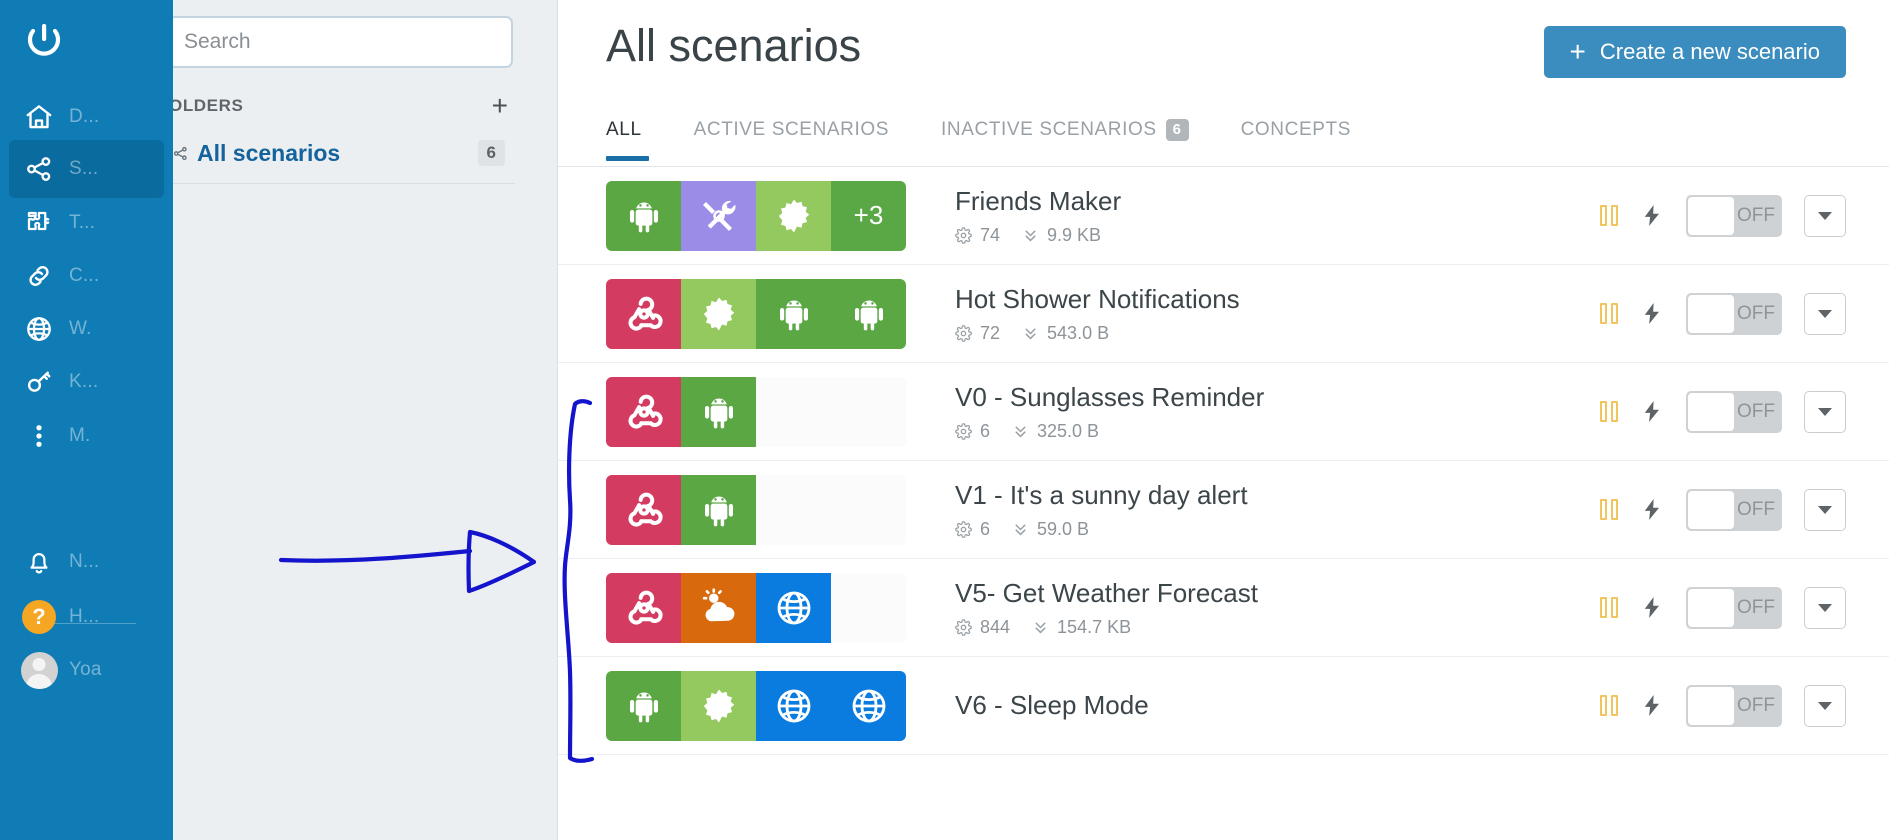 This screenshot has width=1889, height=840. I want to click on folder-item-all-scenarios: All scenarios 6, so click(339, 153).